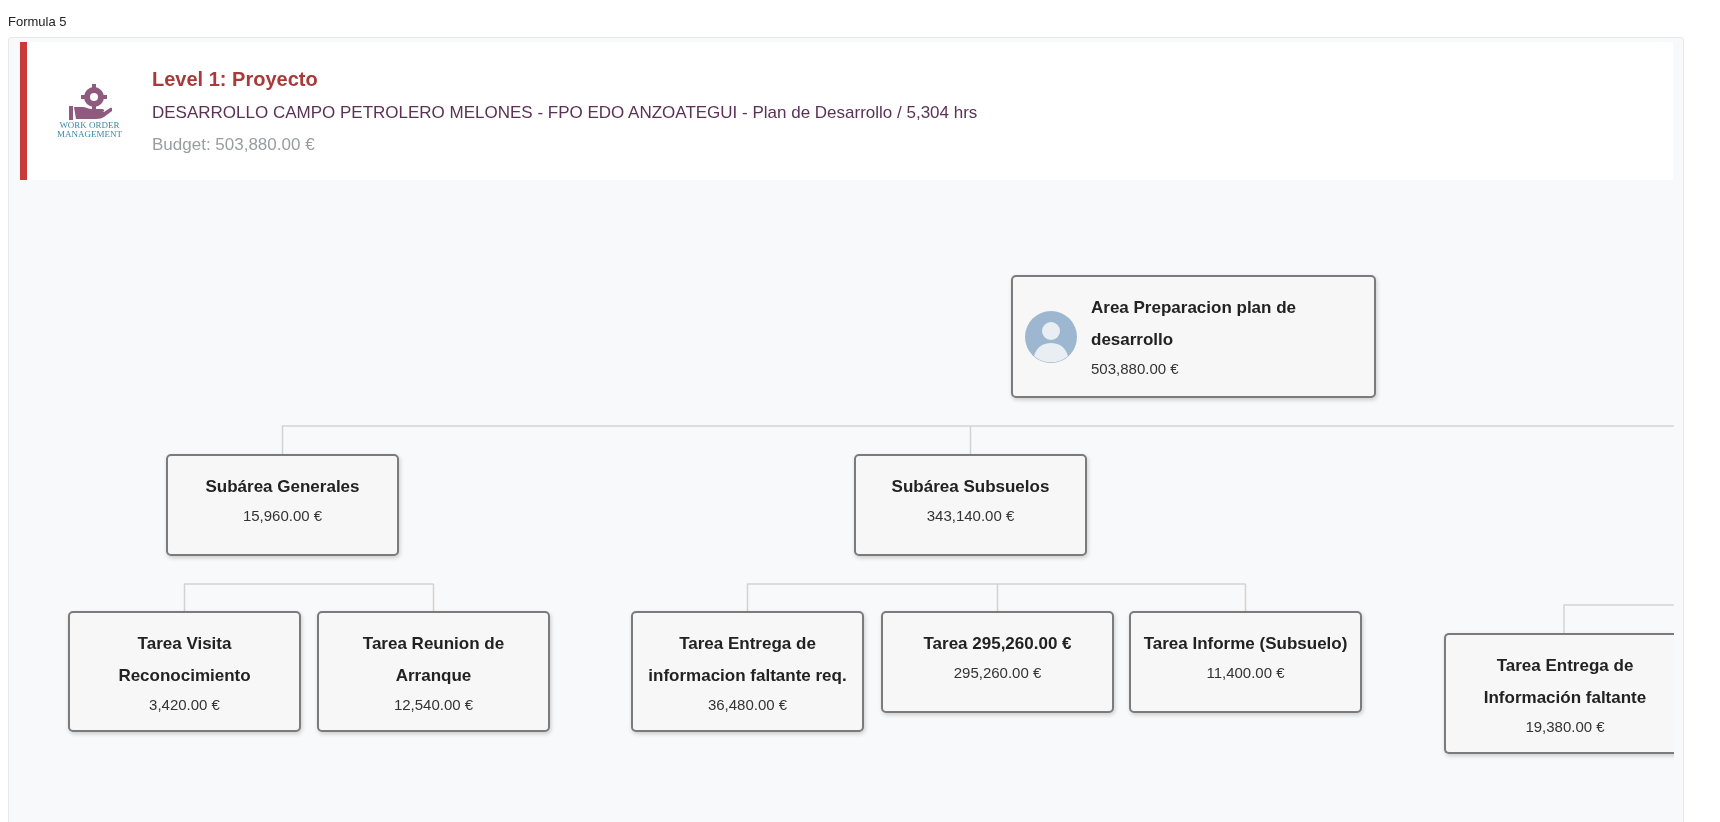  I want to click on node-amount: 11,400.00 €, so click(1245, 673).